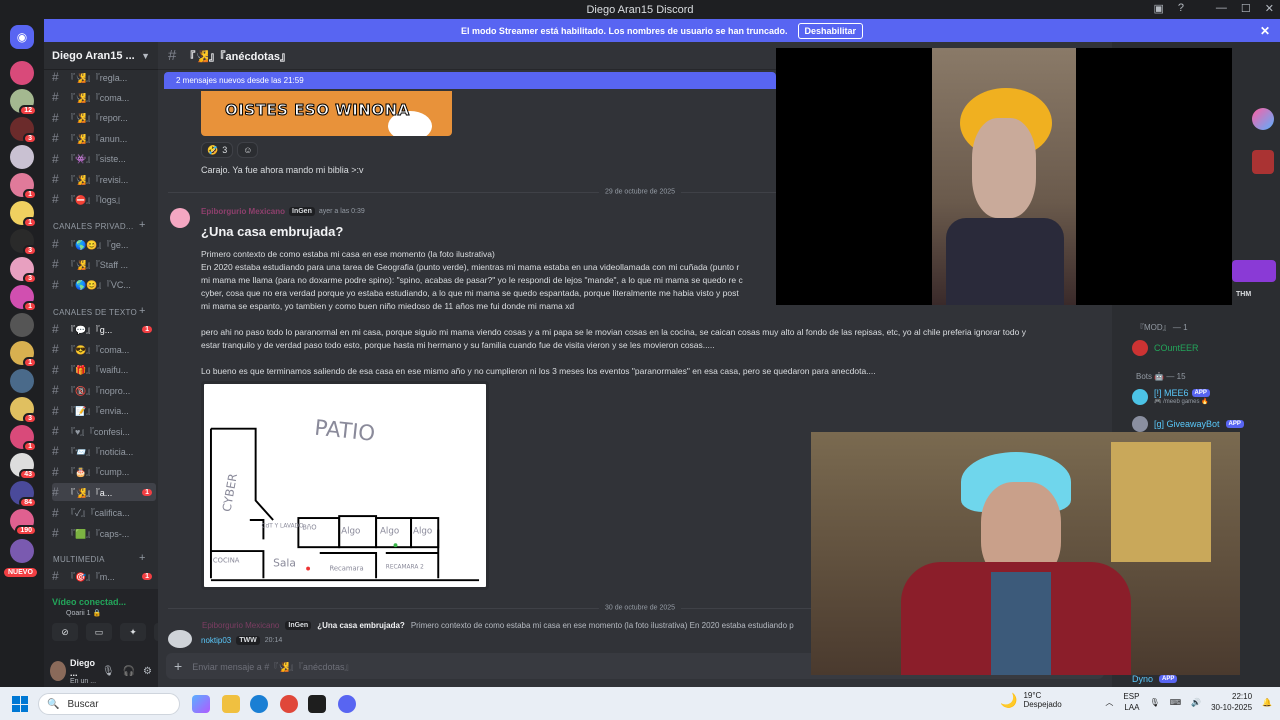  What do you see at coordinates (201, 704) in the screenshot?
I see `copilot-icon` at bounding box center [201, 704].